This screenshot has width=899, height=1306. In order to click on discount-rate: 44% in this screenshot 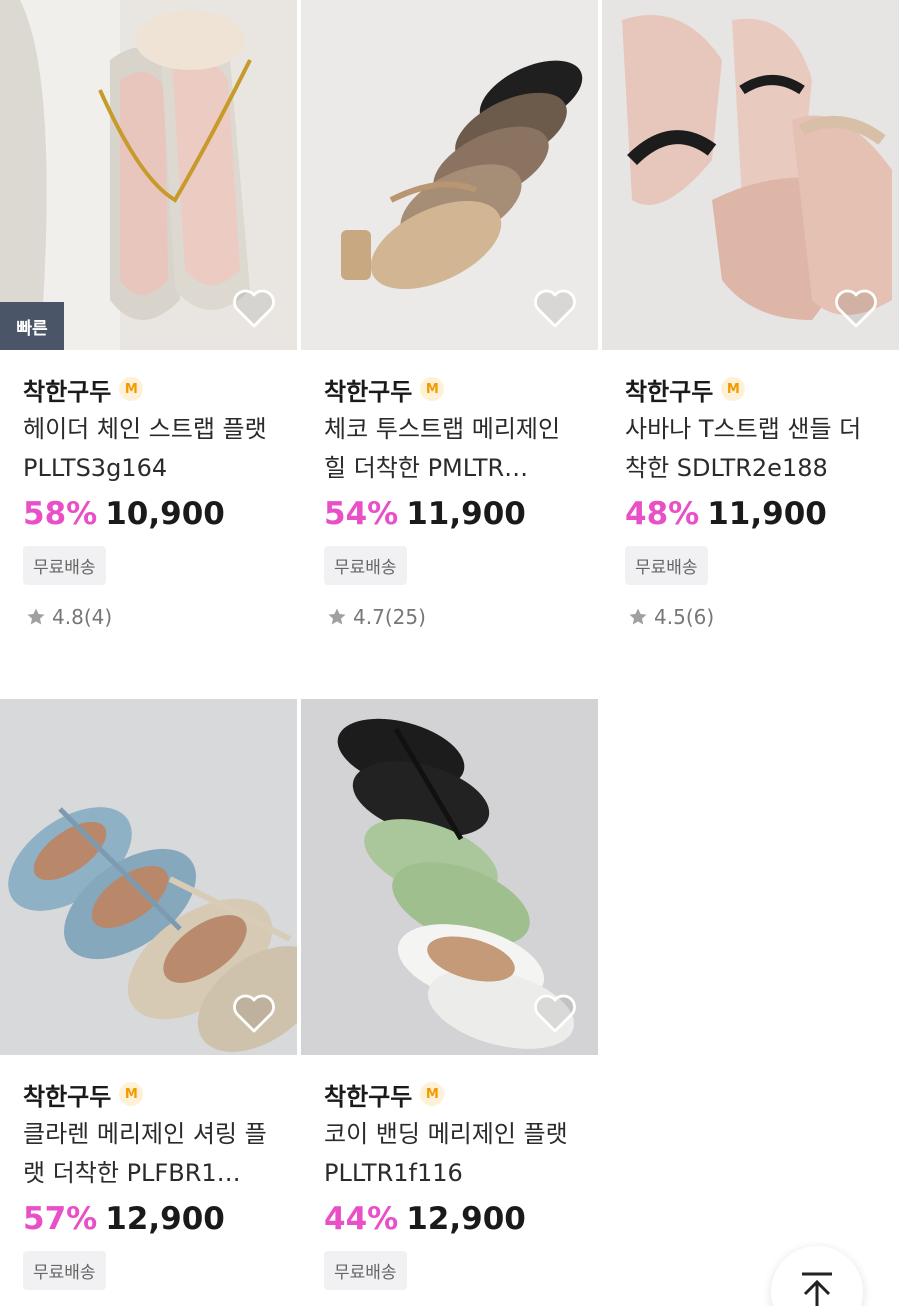, I will do `click(361, 1219)`.